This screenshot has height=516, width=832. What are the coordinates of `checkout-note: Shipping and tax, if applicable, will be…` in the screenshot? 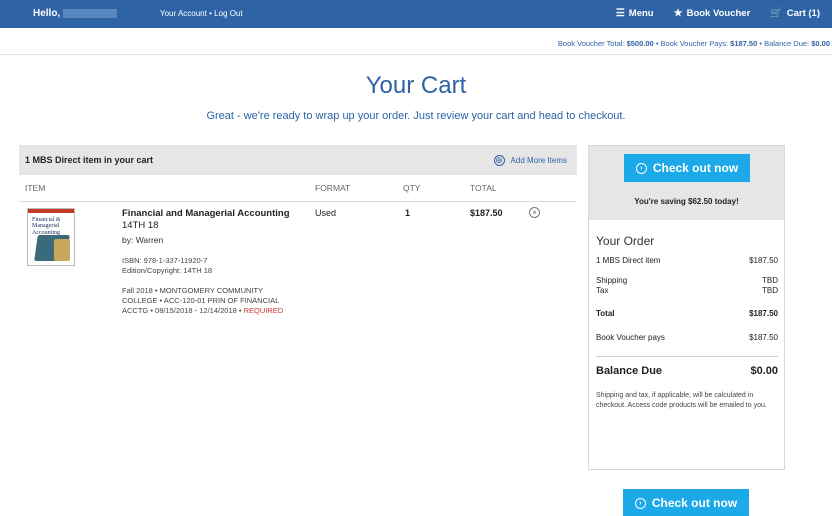 It's located at (681, 400).